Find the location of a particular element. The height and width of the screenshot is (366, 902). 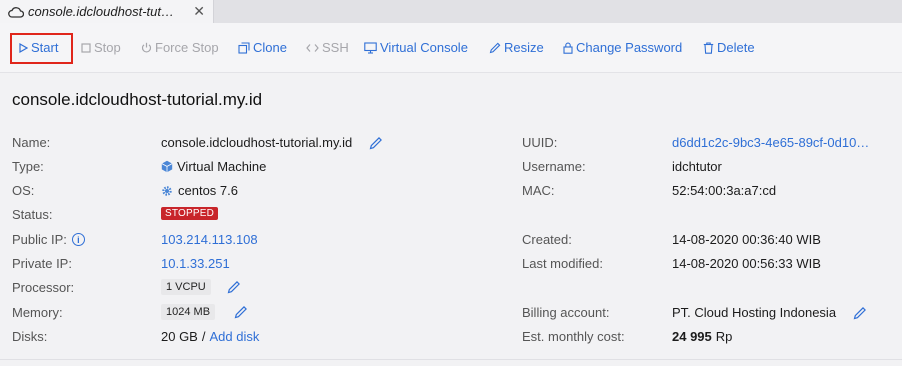

mac-label: MAC: is located at coordinates (538, 190).